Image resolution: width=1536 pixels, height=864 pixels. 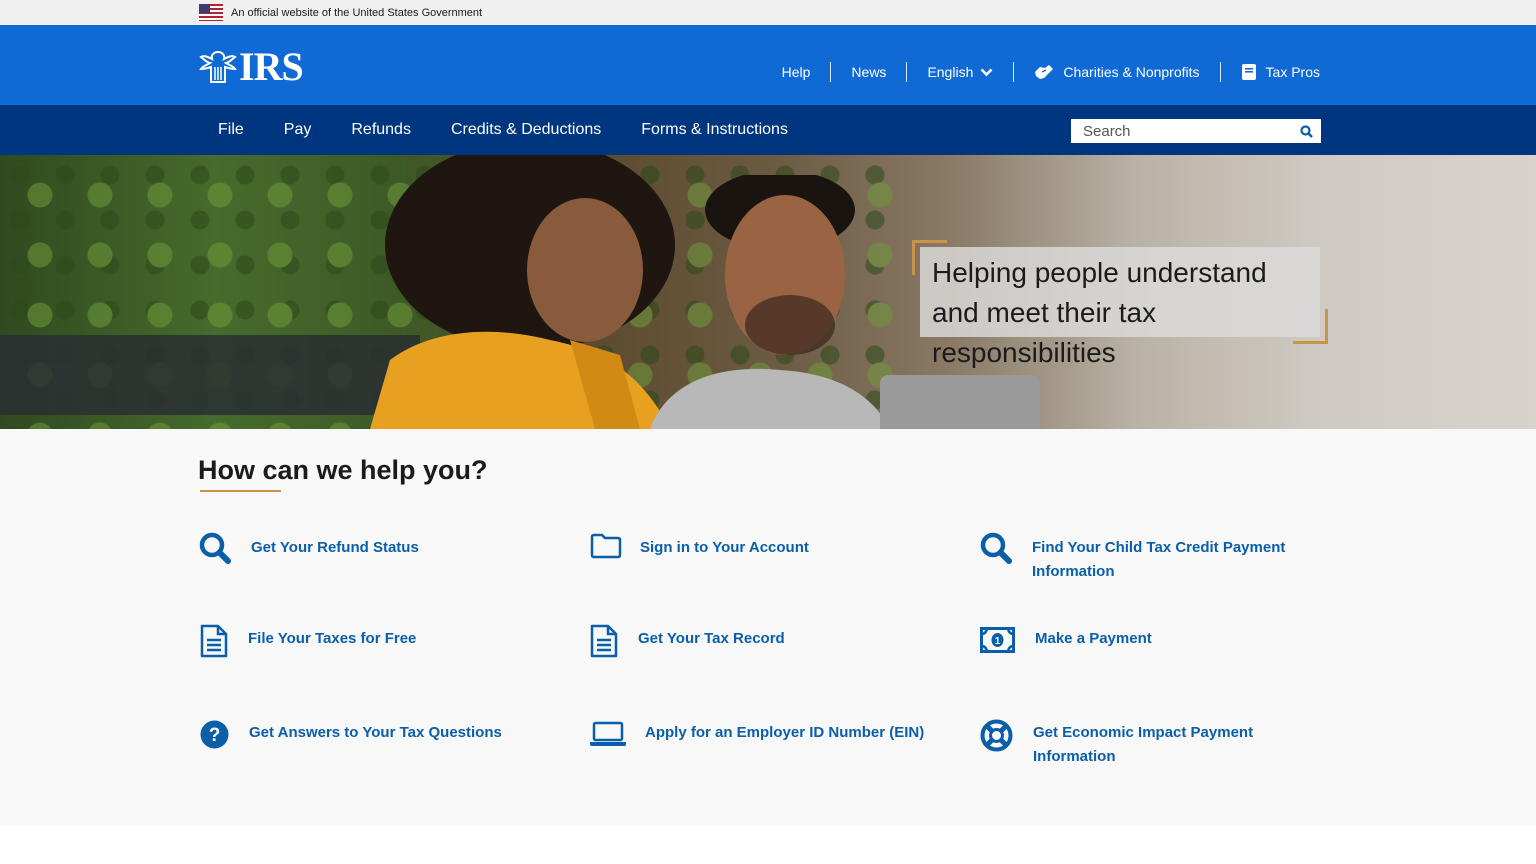 What do you see at coordinates (526, 130) in the screenshot?
I see `nav-item-credits-deductions: Credits & Deductions` at bounding box center [526, 130].